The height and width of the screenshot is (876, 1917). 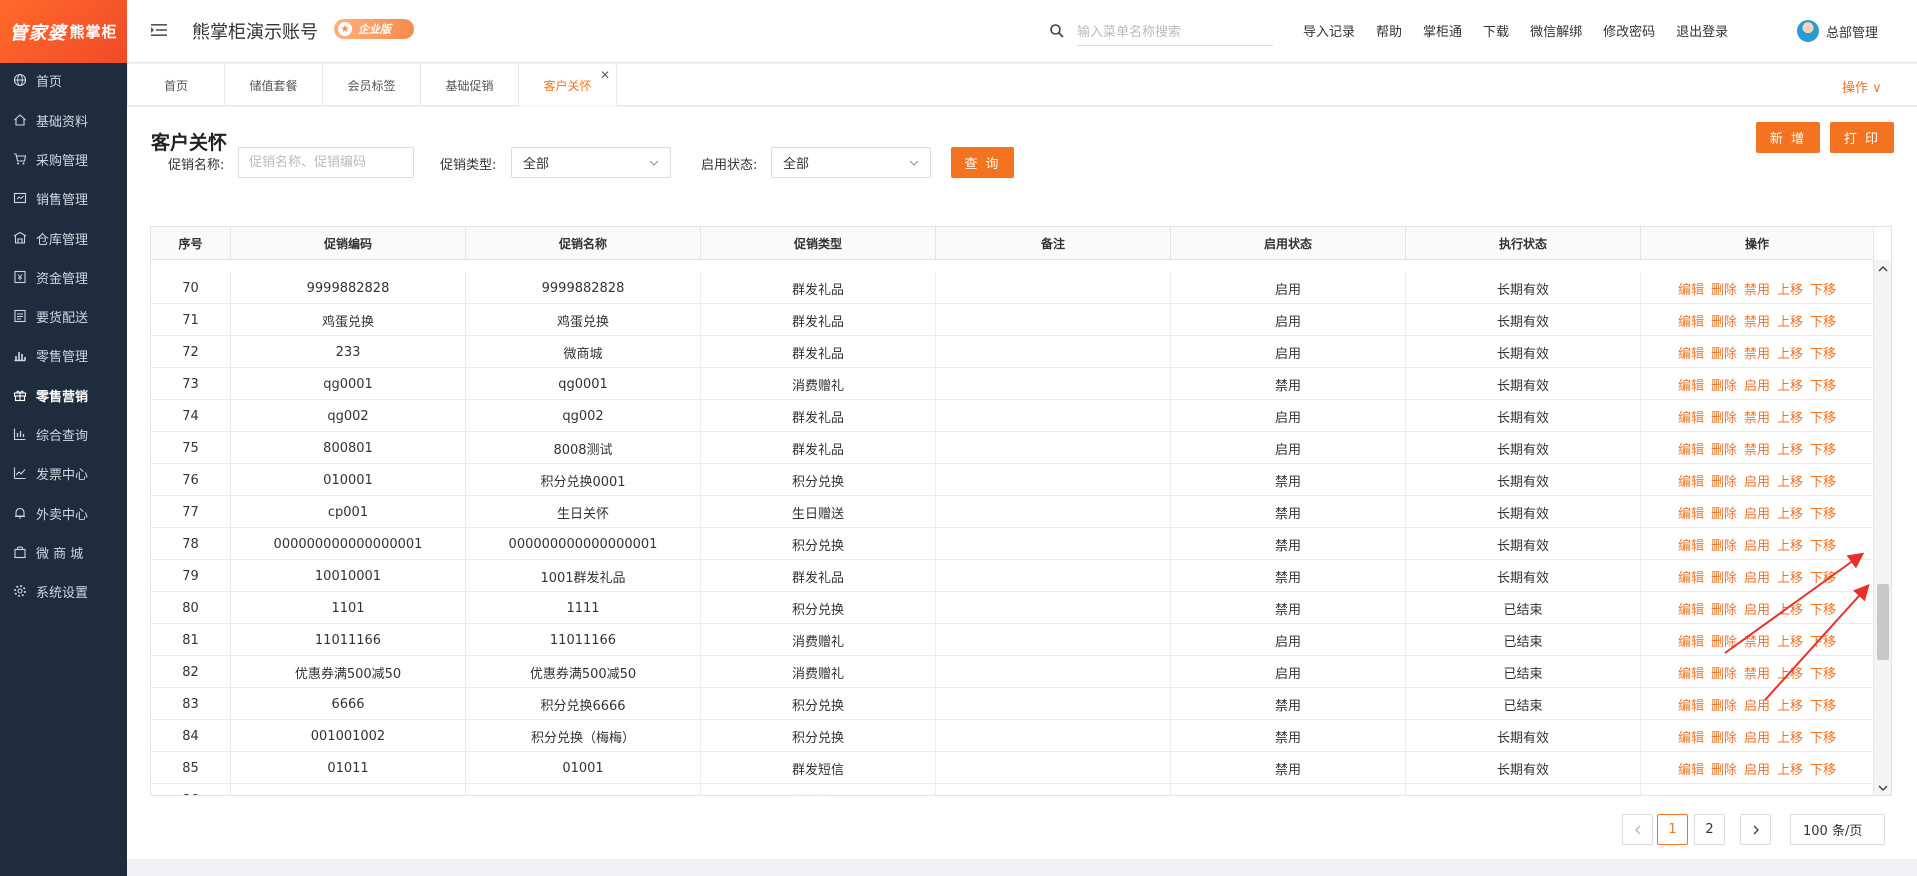 I want to click on table-row: 81 11011166 11011166 消费赠礼 启用 已结束 编辑 删除 禁用 上移 下移, so click(x=1012, y=640).